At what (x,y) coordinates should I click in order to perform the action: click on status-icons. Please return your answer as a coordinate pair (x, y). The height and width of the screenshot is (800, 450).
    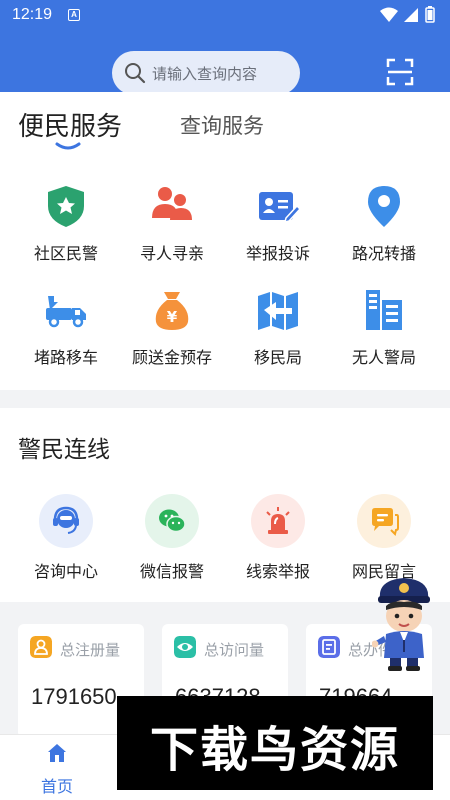
    Looking at the image, I should click on (407, 14).